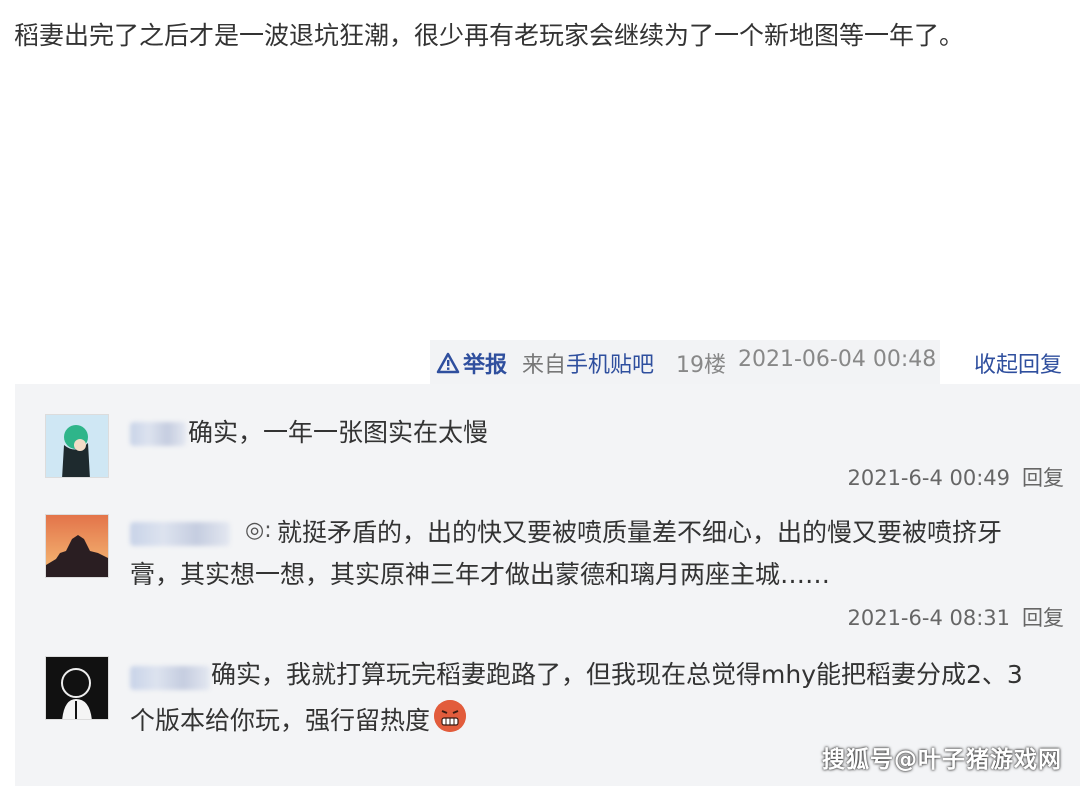  Describe the element at coordinates (640, 532) in the screenshot. I see `reply-text-line: 就挺矛盾的，出的快又要被喷质量差不细心，出的慢又要被喷挤牙` at that location.